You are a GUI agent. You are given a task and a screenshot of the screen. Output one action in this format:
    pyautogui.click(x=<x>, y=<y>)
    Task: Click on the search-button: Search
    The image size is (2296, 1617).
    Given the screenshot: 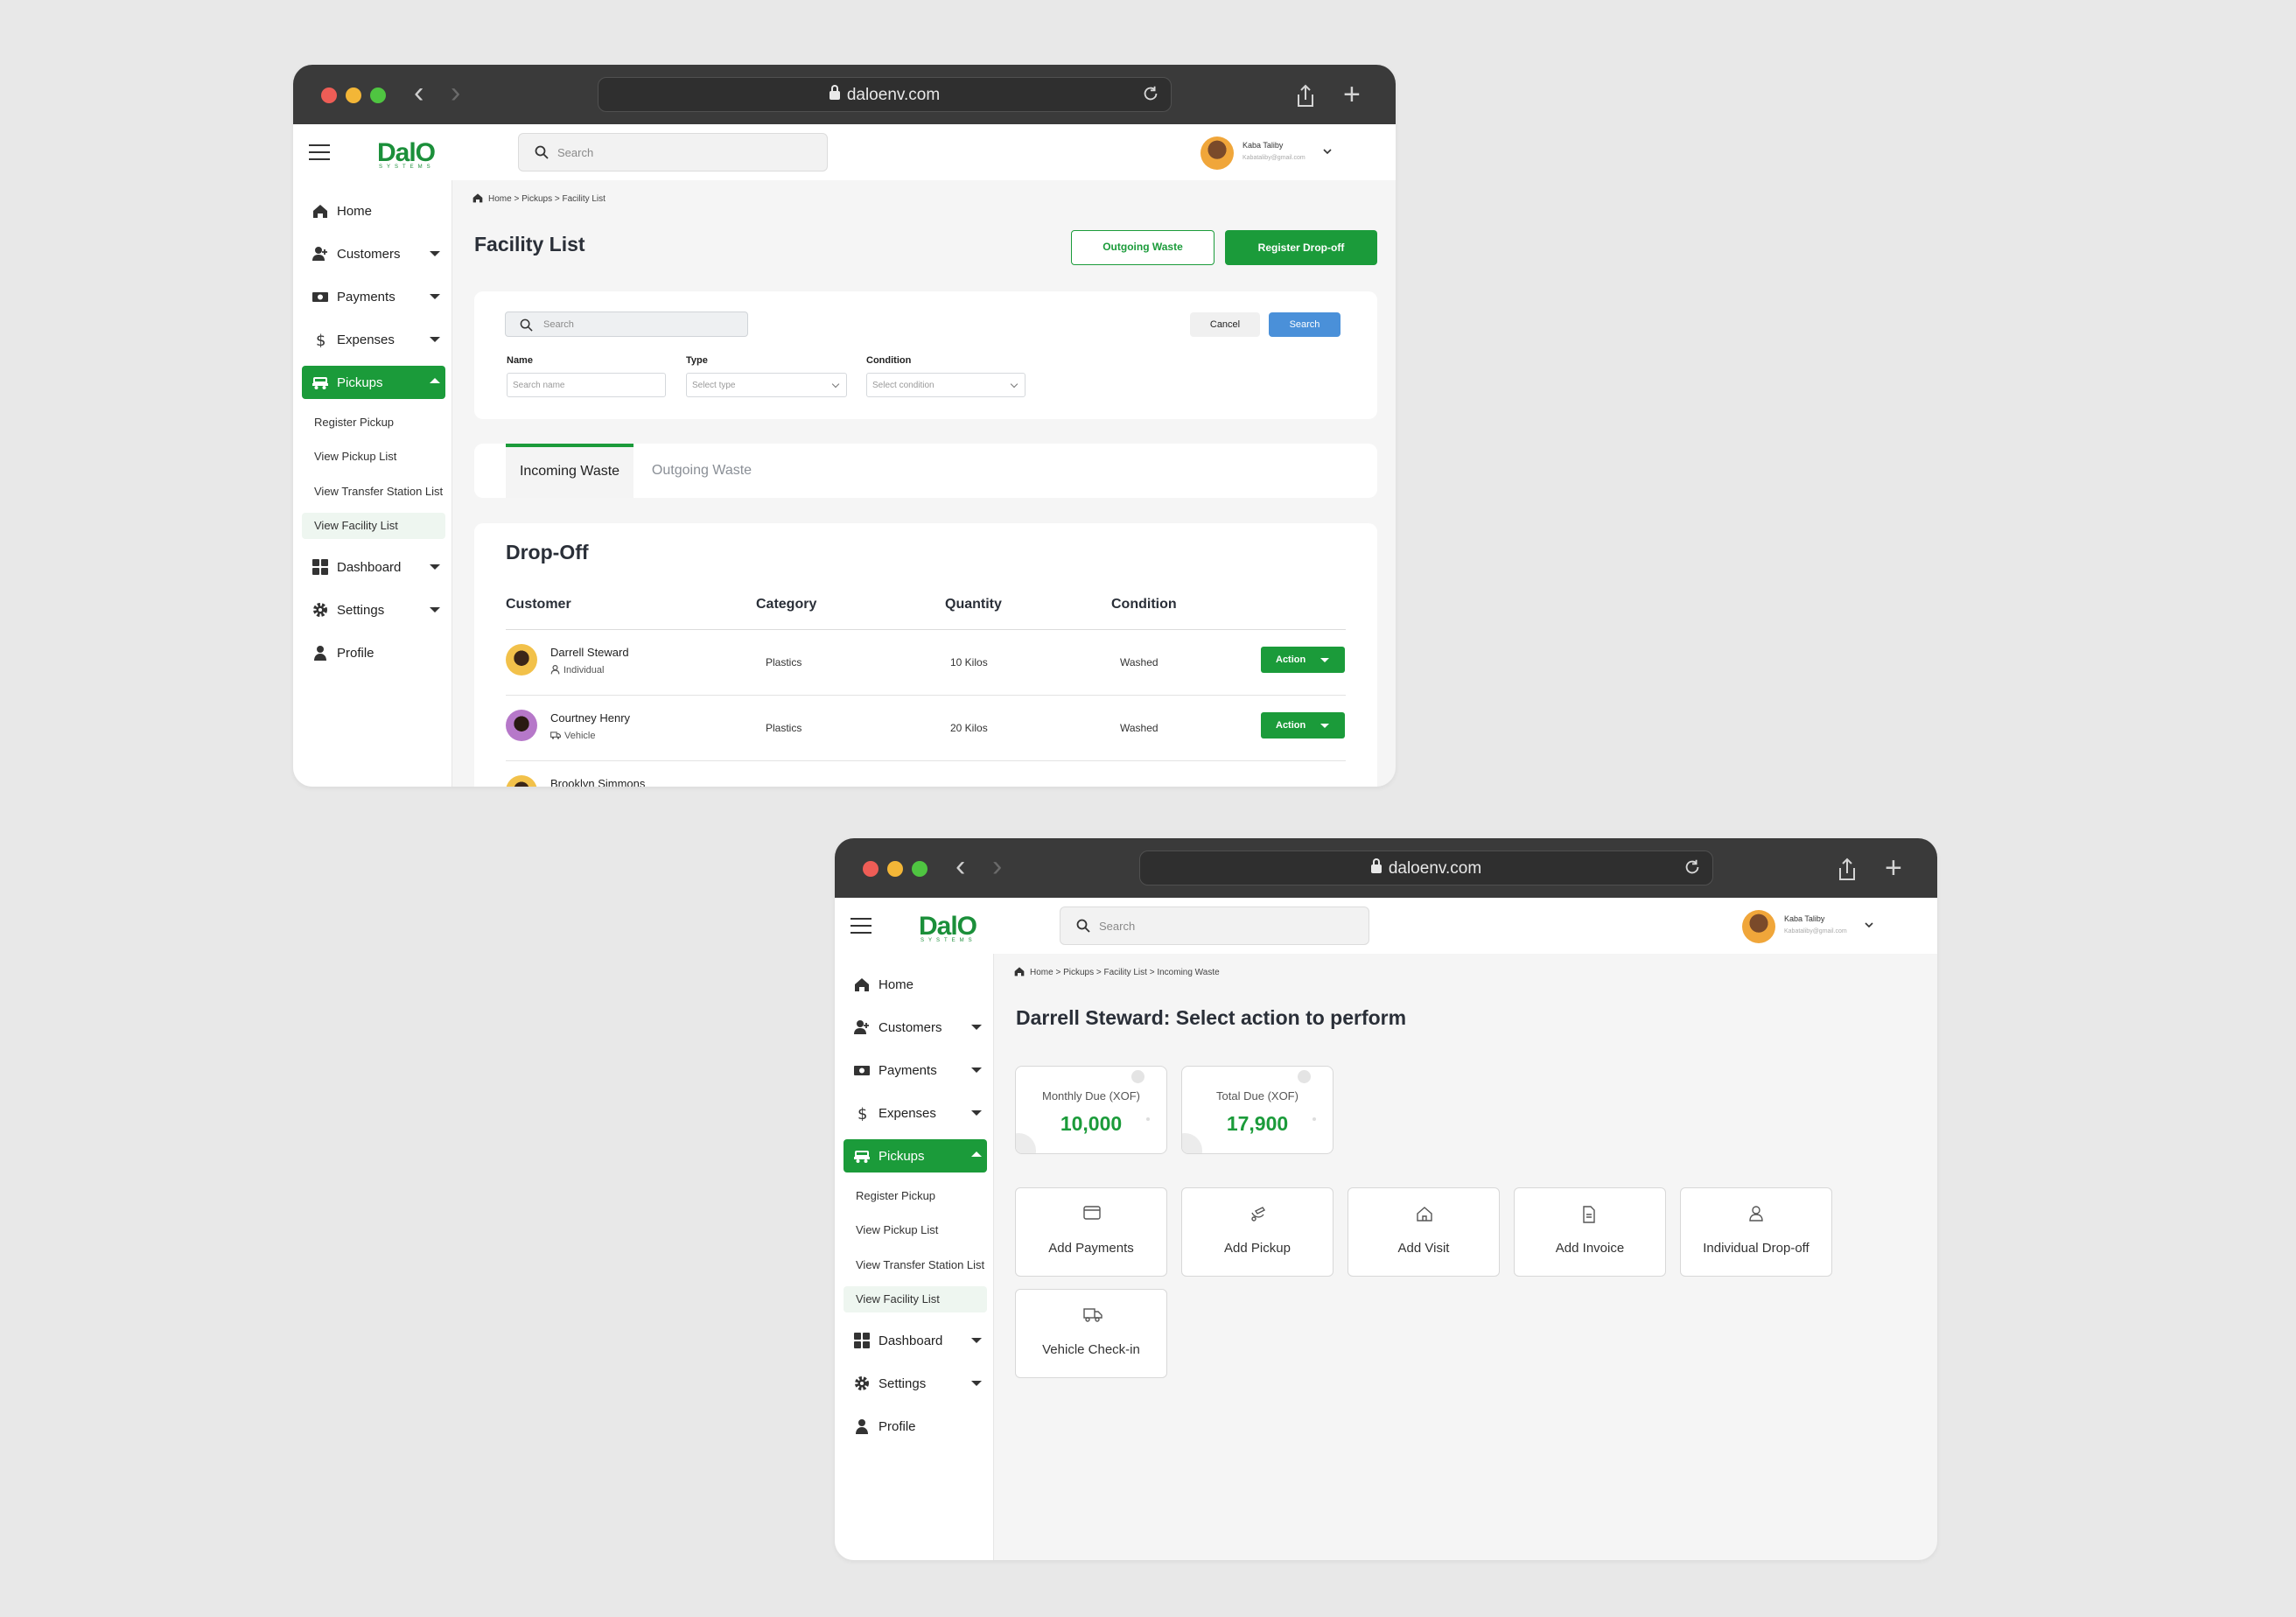 What is the action you would take?
    pyautogui.click(x=1304, y=324)
    